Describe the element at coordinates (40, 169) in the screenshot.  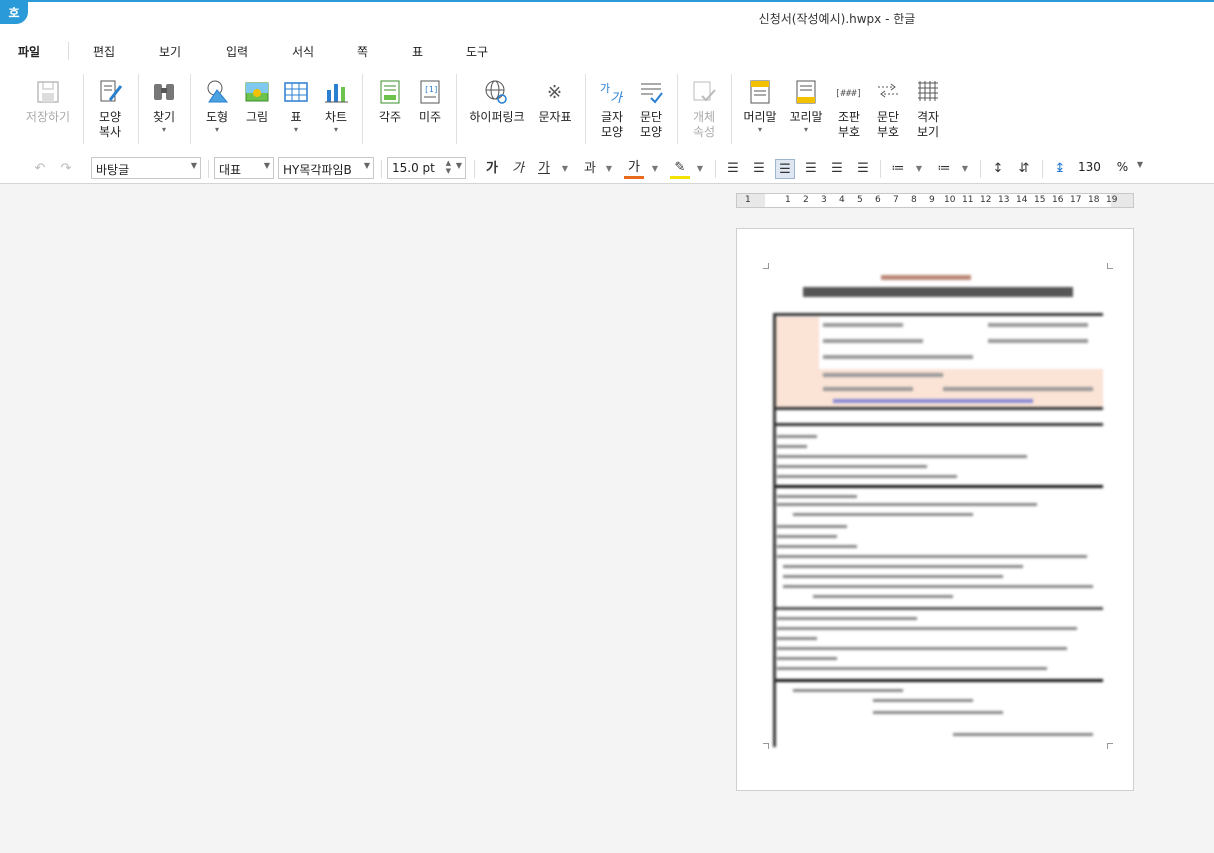
I see `undo-icon: ↶` at that location.